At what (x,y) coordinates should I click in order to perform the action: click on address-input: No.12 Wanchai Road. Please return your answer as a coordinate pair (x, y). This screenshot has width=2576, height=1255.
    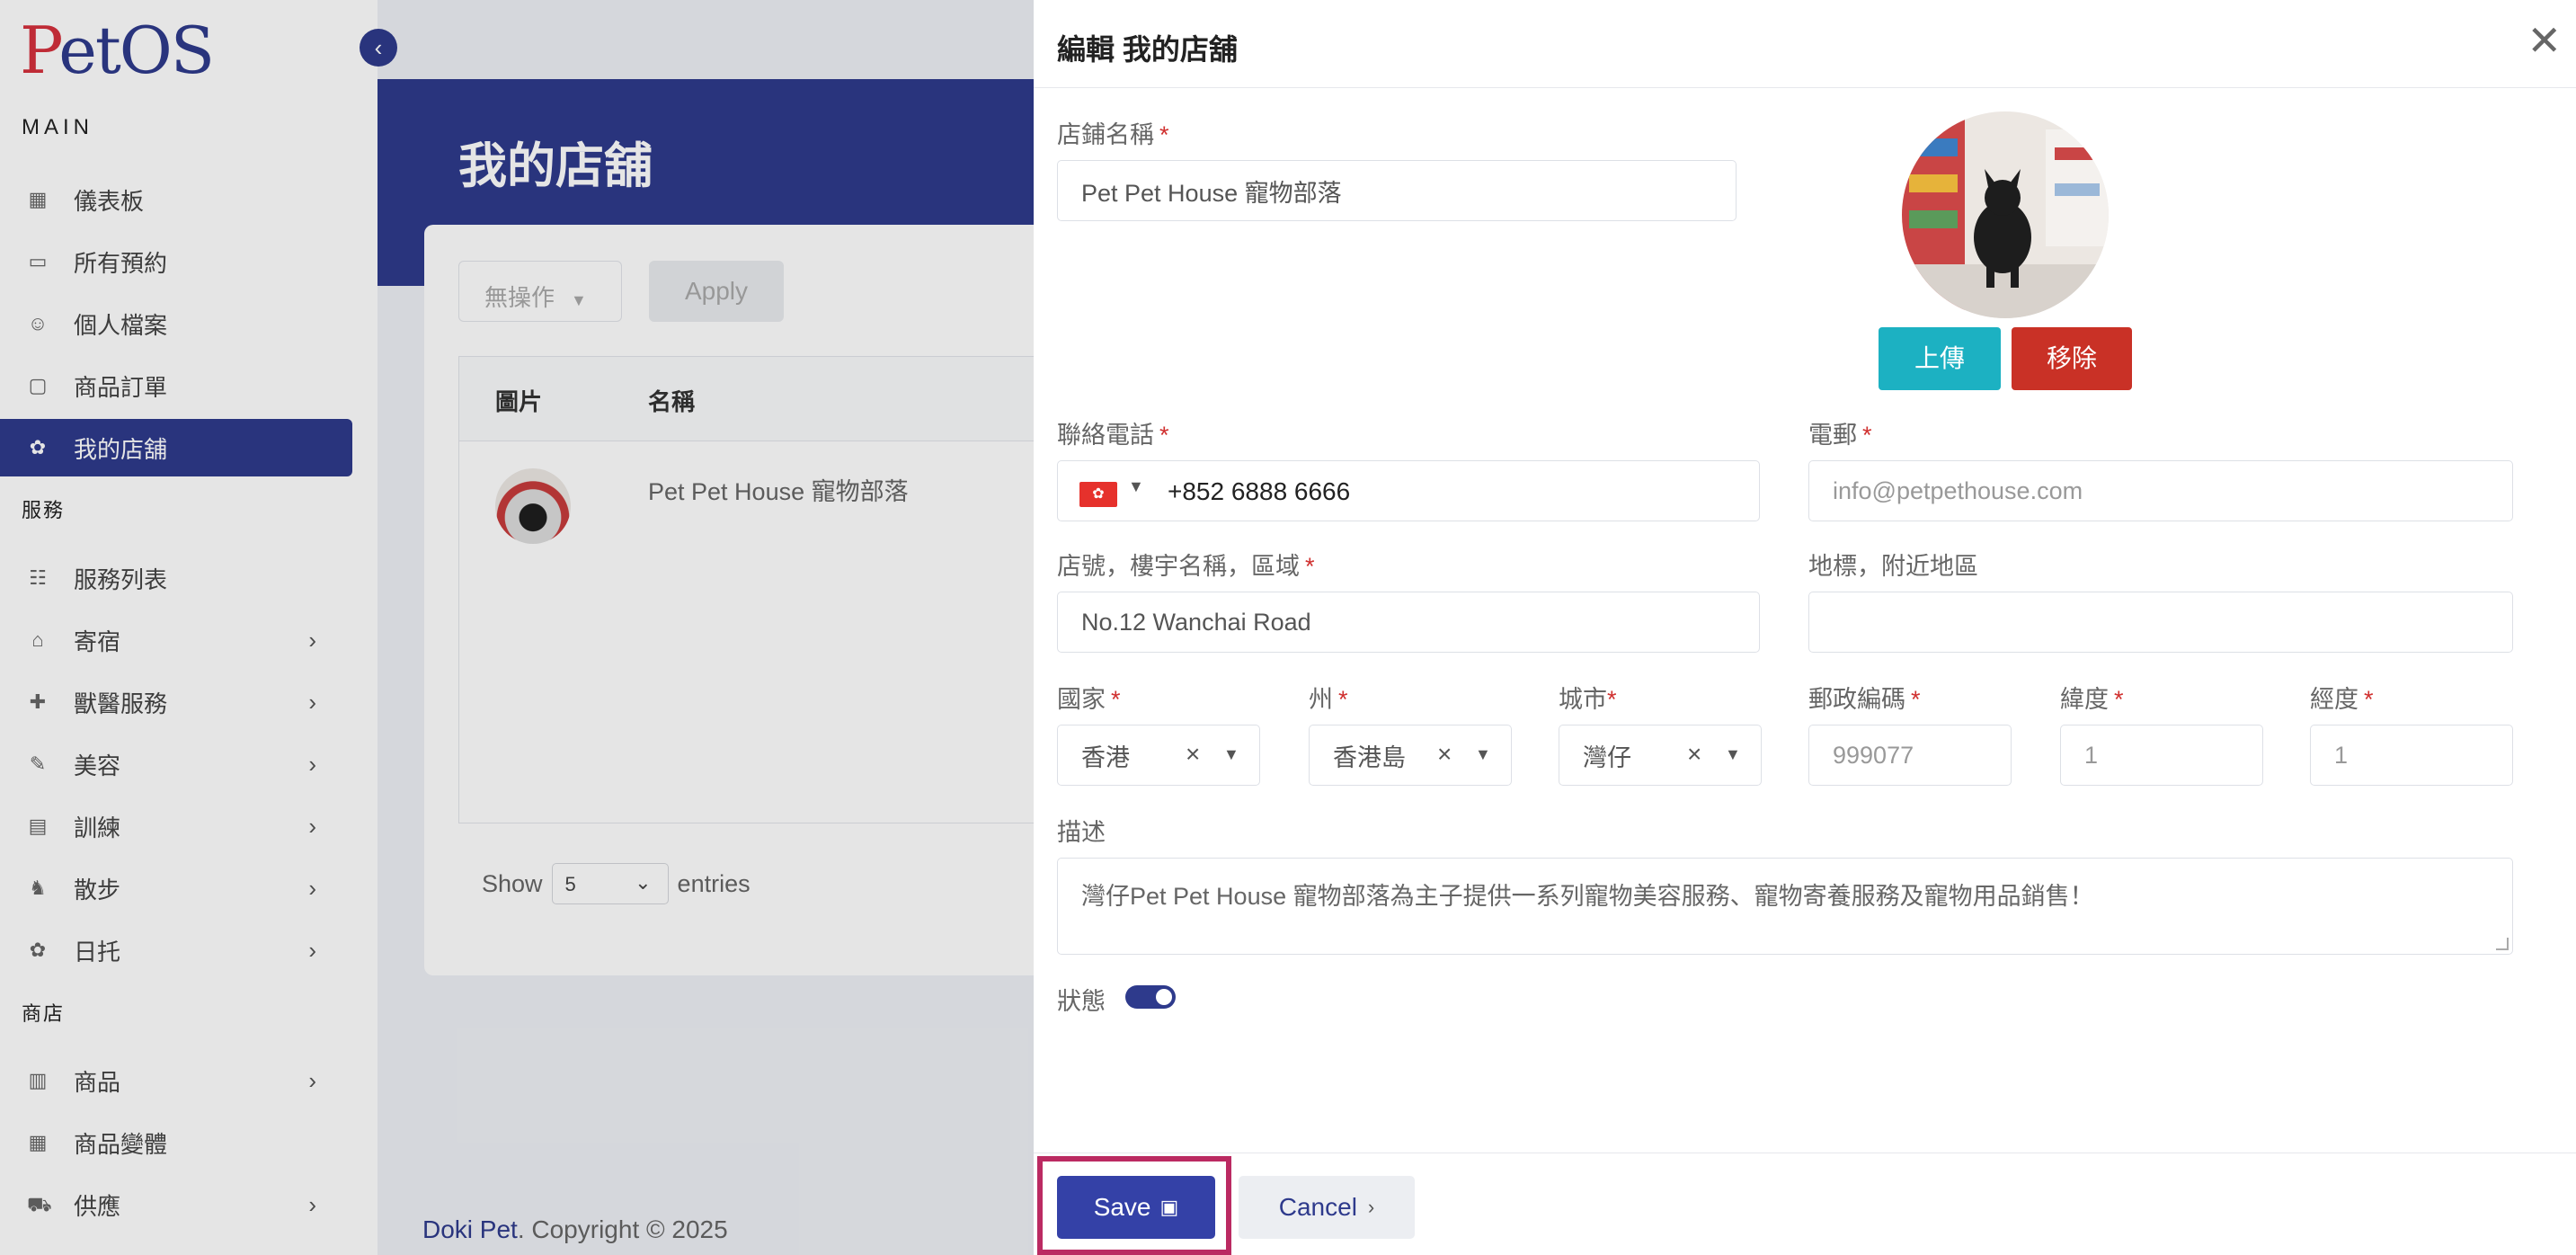
    Looking at the image, I should click on (1408, 622).